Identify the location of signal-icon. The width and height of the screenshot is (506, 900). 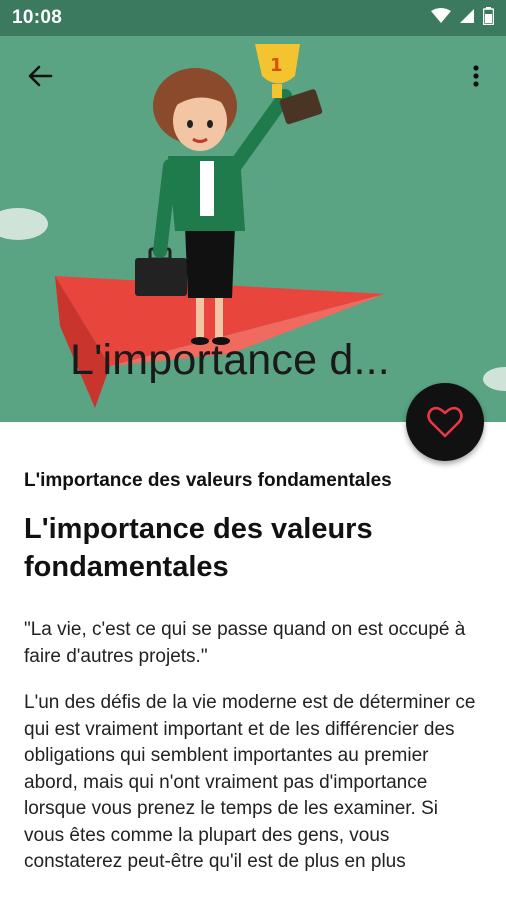
(467, 18).